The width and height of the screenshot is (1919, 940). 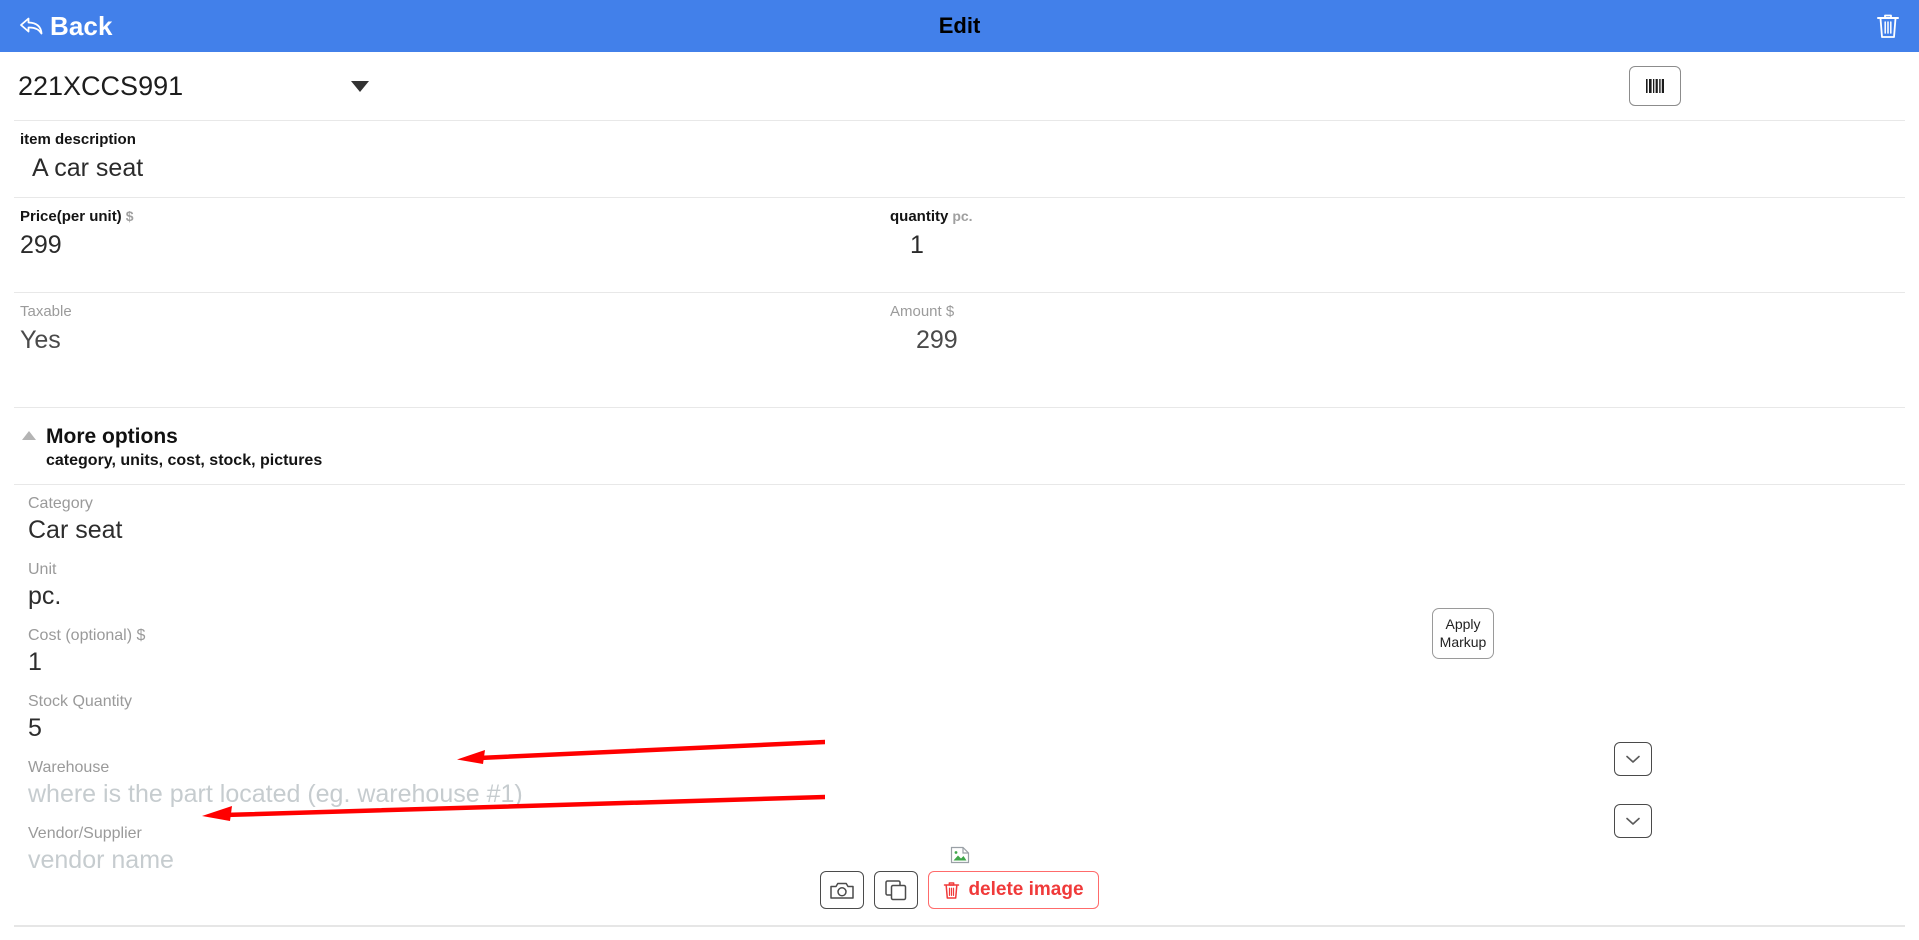 I want to click on category-field: Category Car seat, so click(x=959, y=518).